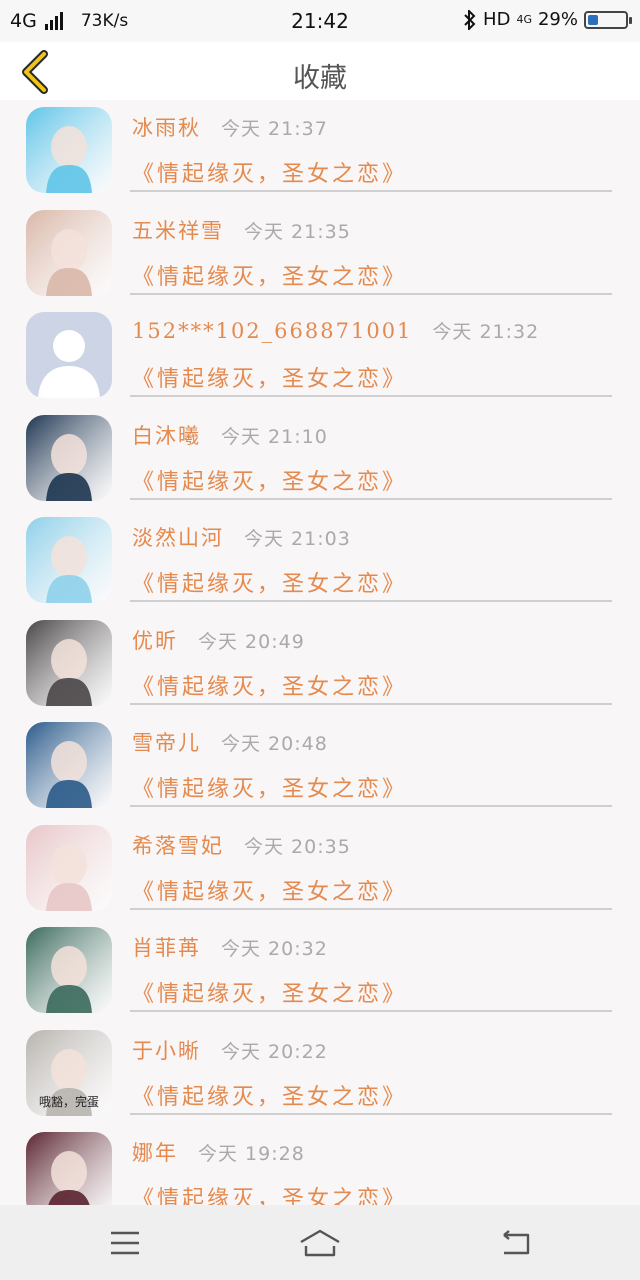 The width and height of the screenshot is (640, 1280). Describe the element at coordinates (320, 21) in the screenshot. I see `status-bar: 4G 73K/s 21:42 HD 4G 29%` at that location.